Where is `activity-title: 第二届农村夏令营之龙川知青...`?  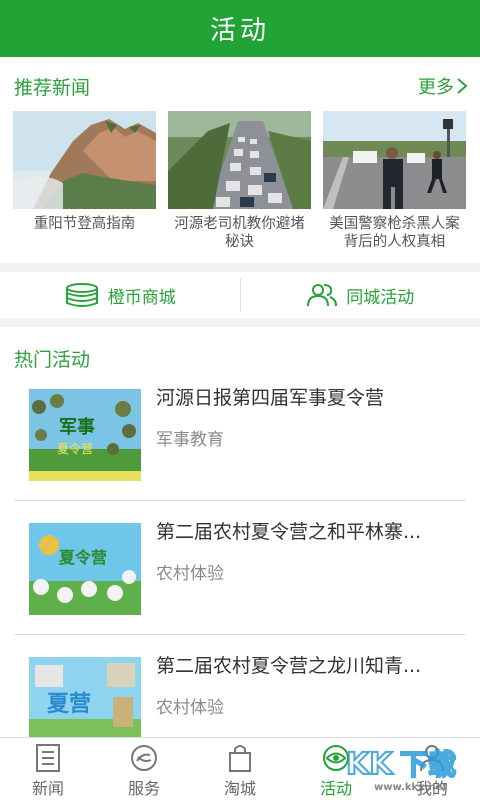 activity-title: 第二届农村夏令营之龙川知青... is located at coordinates (289, 666).